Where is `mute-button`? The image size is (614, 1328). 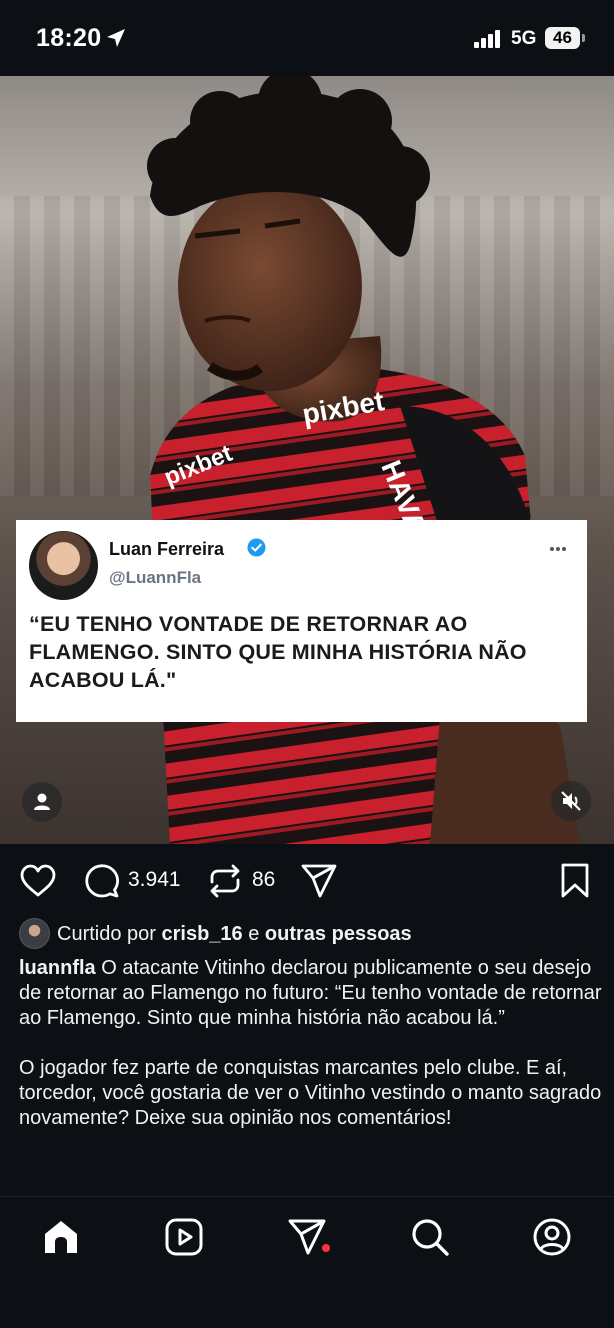
mute-button is located at coordinates (571, 801).